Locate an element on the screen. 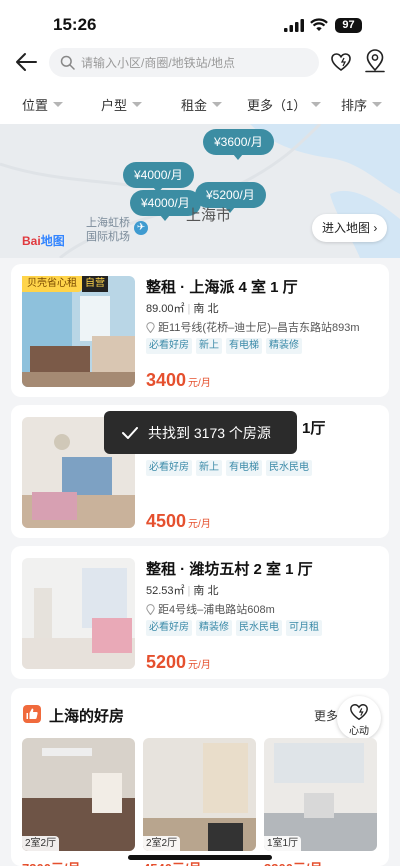  self-operated-badge: 自营 is located at coordinates (95, 284).